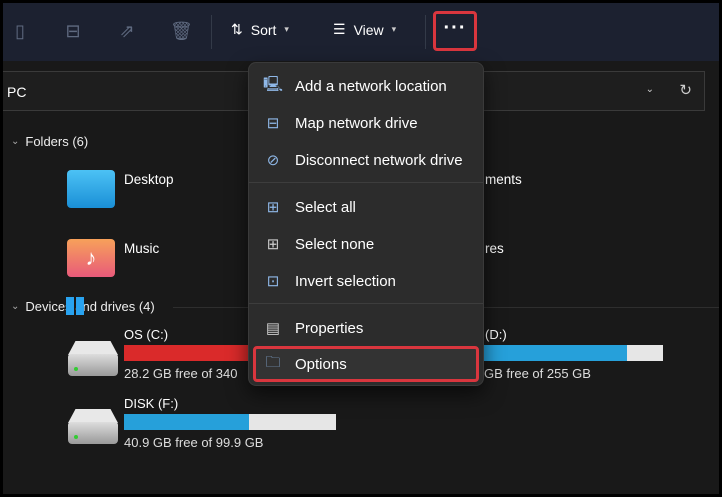  What do you see at coordinates (20, 32) in the screenshot?
I see `paste-icon: ▯` at bounding box center [20, 32].